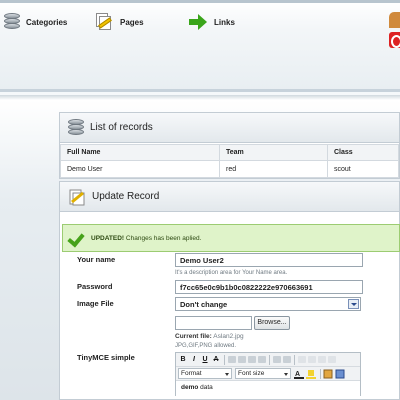 The width and height of the screenshot is (400, 400). What do you see at coordinates (216, 360) in the screenshot?
I see `strikethrough-button: A` at bounding box center [216, 360].